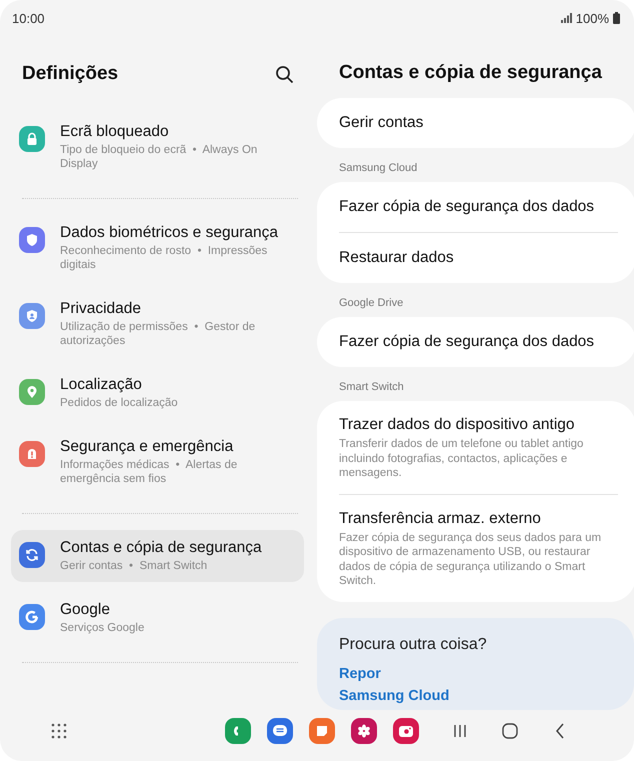 Image resolution: width=634 pixels, height=761 pixels. Describe the element at coordinates (381, 123) in the screenshot. I see `option-title: Gerir contas` at that location.